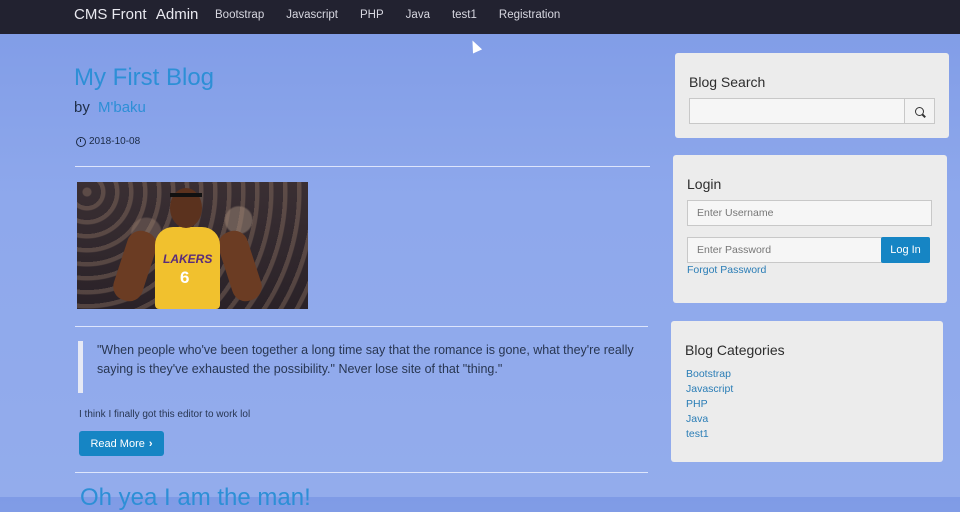 This screenshot has height=512, width=960. What do you see at coordinates (709, 434) in the screenshot?
I see `category-link-test1: test1` at bounding box center [709, 434].